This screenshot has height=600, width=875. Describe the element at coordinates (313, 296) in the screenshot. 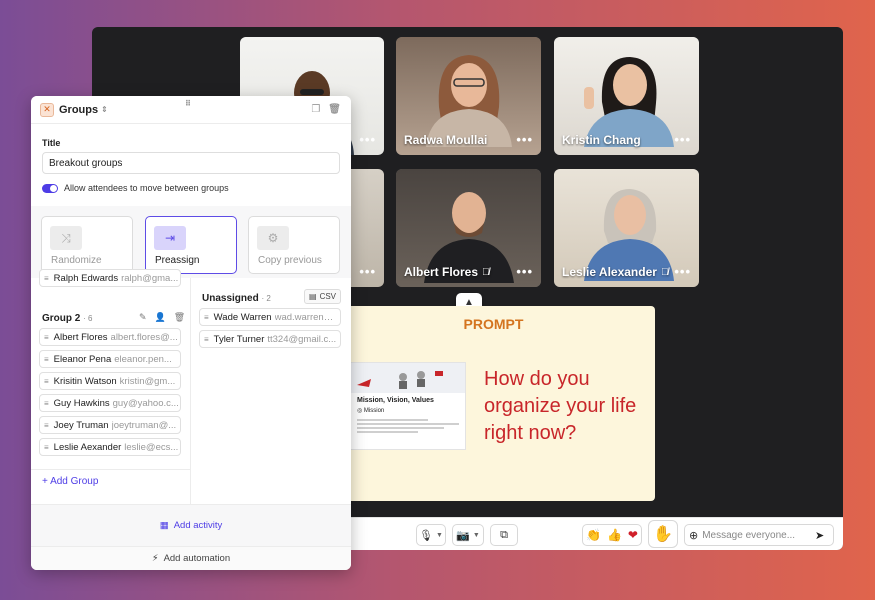

I see `file-icon: ▤` at that location.